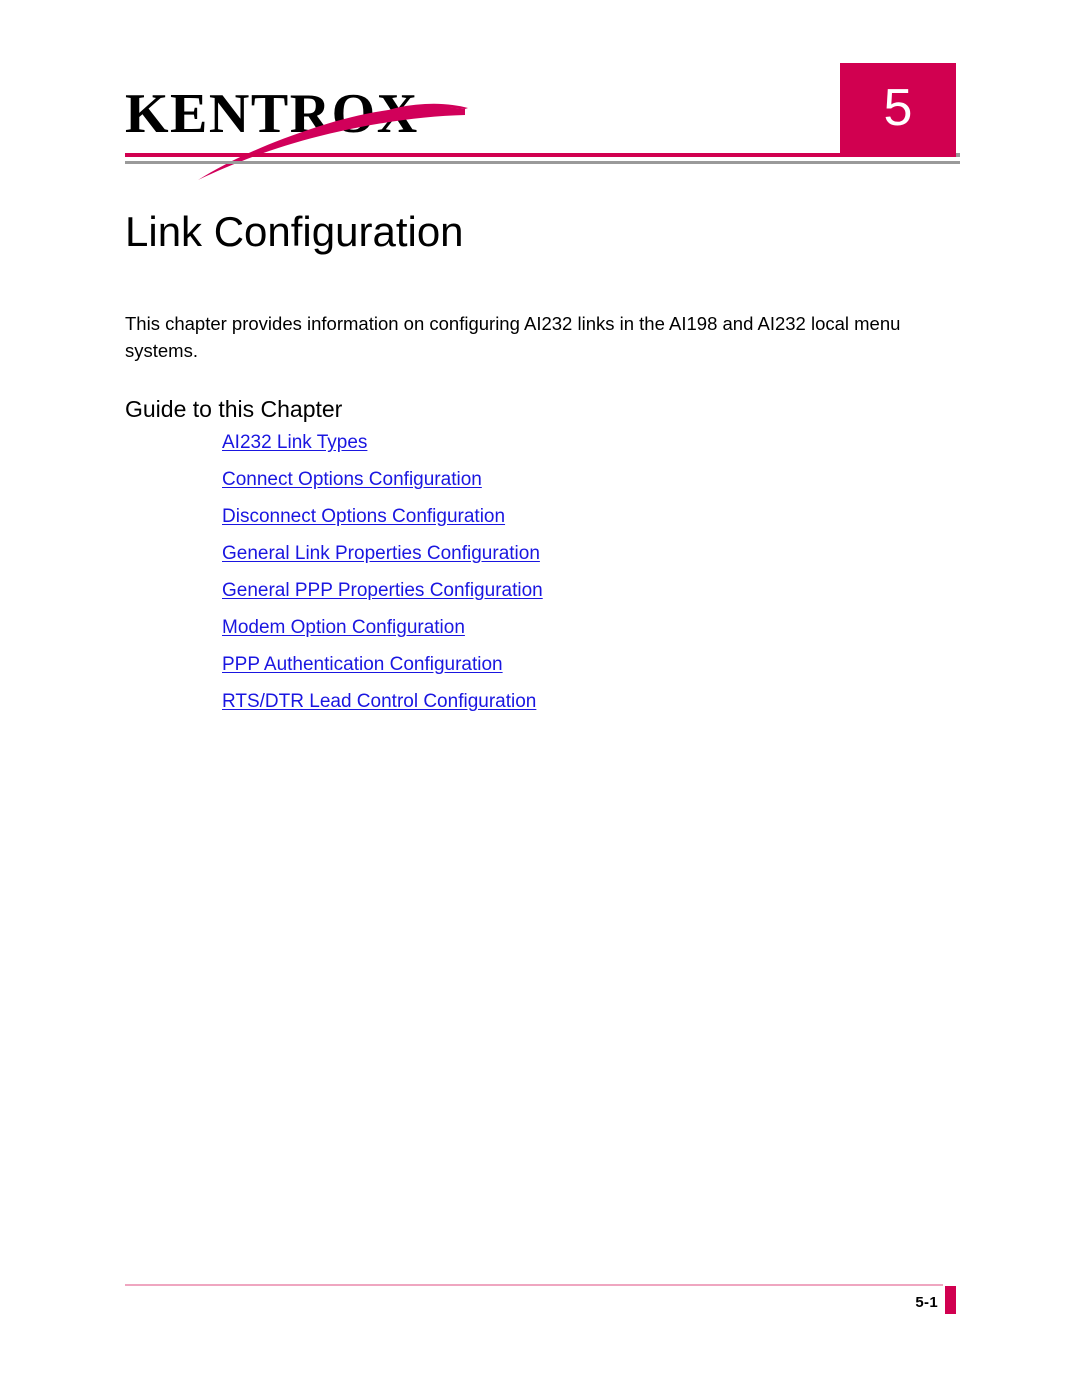  Describe the element at coordinates (294, 442) in the screenshot. I see `toc-link-ai232-link-types: AI232 Link Types` at that location.